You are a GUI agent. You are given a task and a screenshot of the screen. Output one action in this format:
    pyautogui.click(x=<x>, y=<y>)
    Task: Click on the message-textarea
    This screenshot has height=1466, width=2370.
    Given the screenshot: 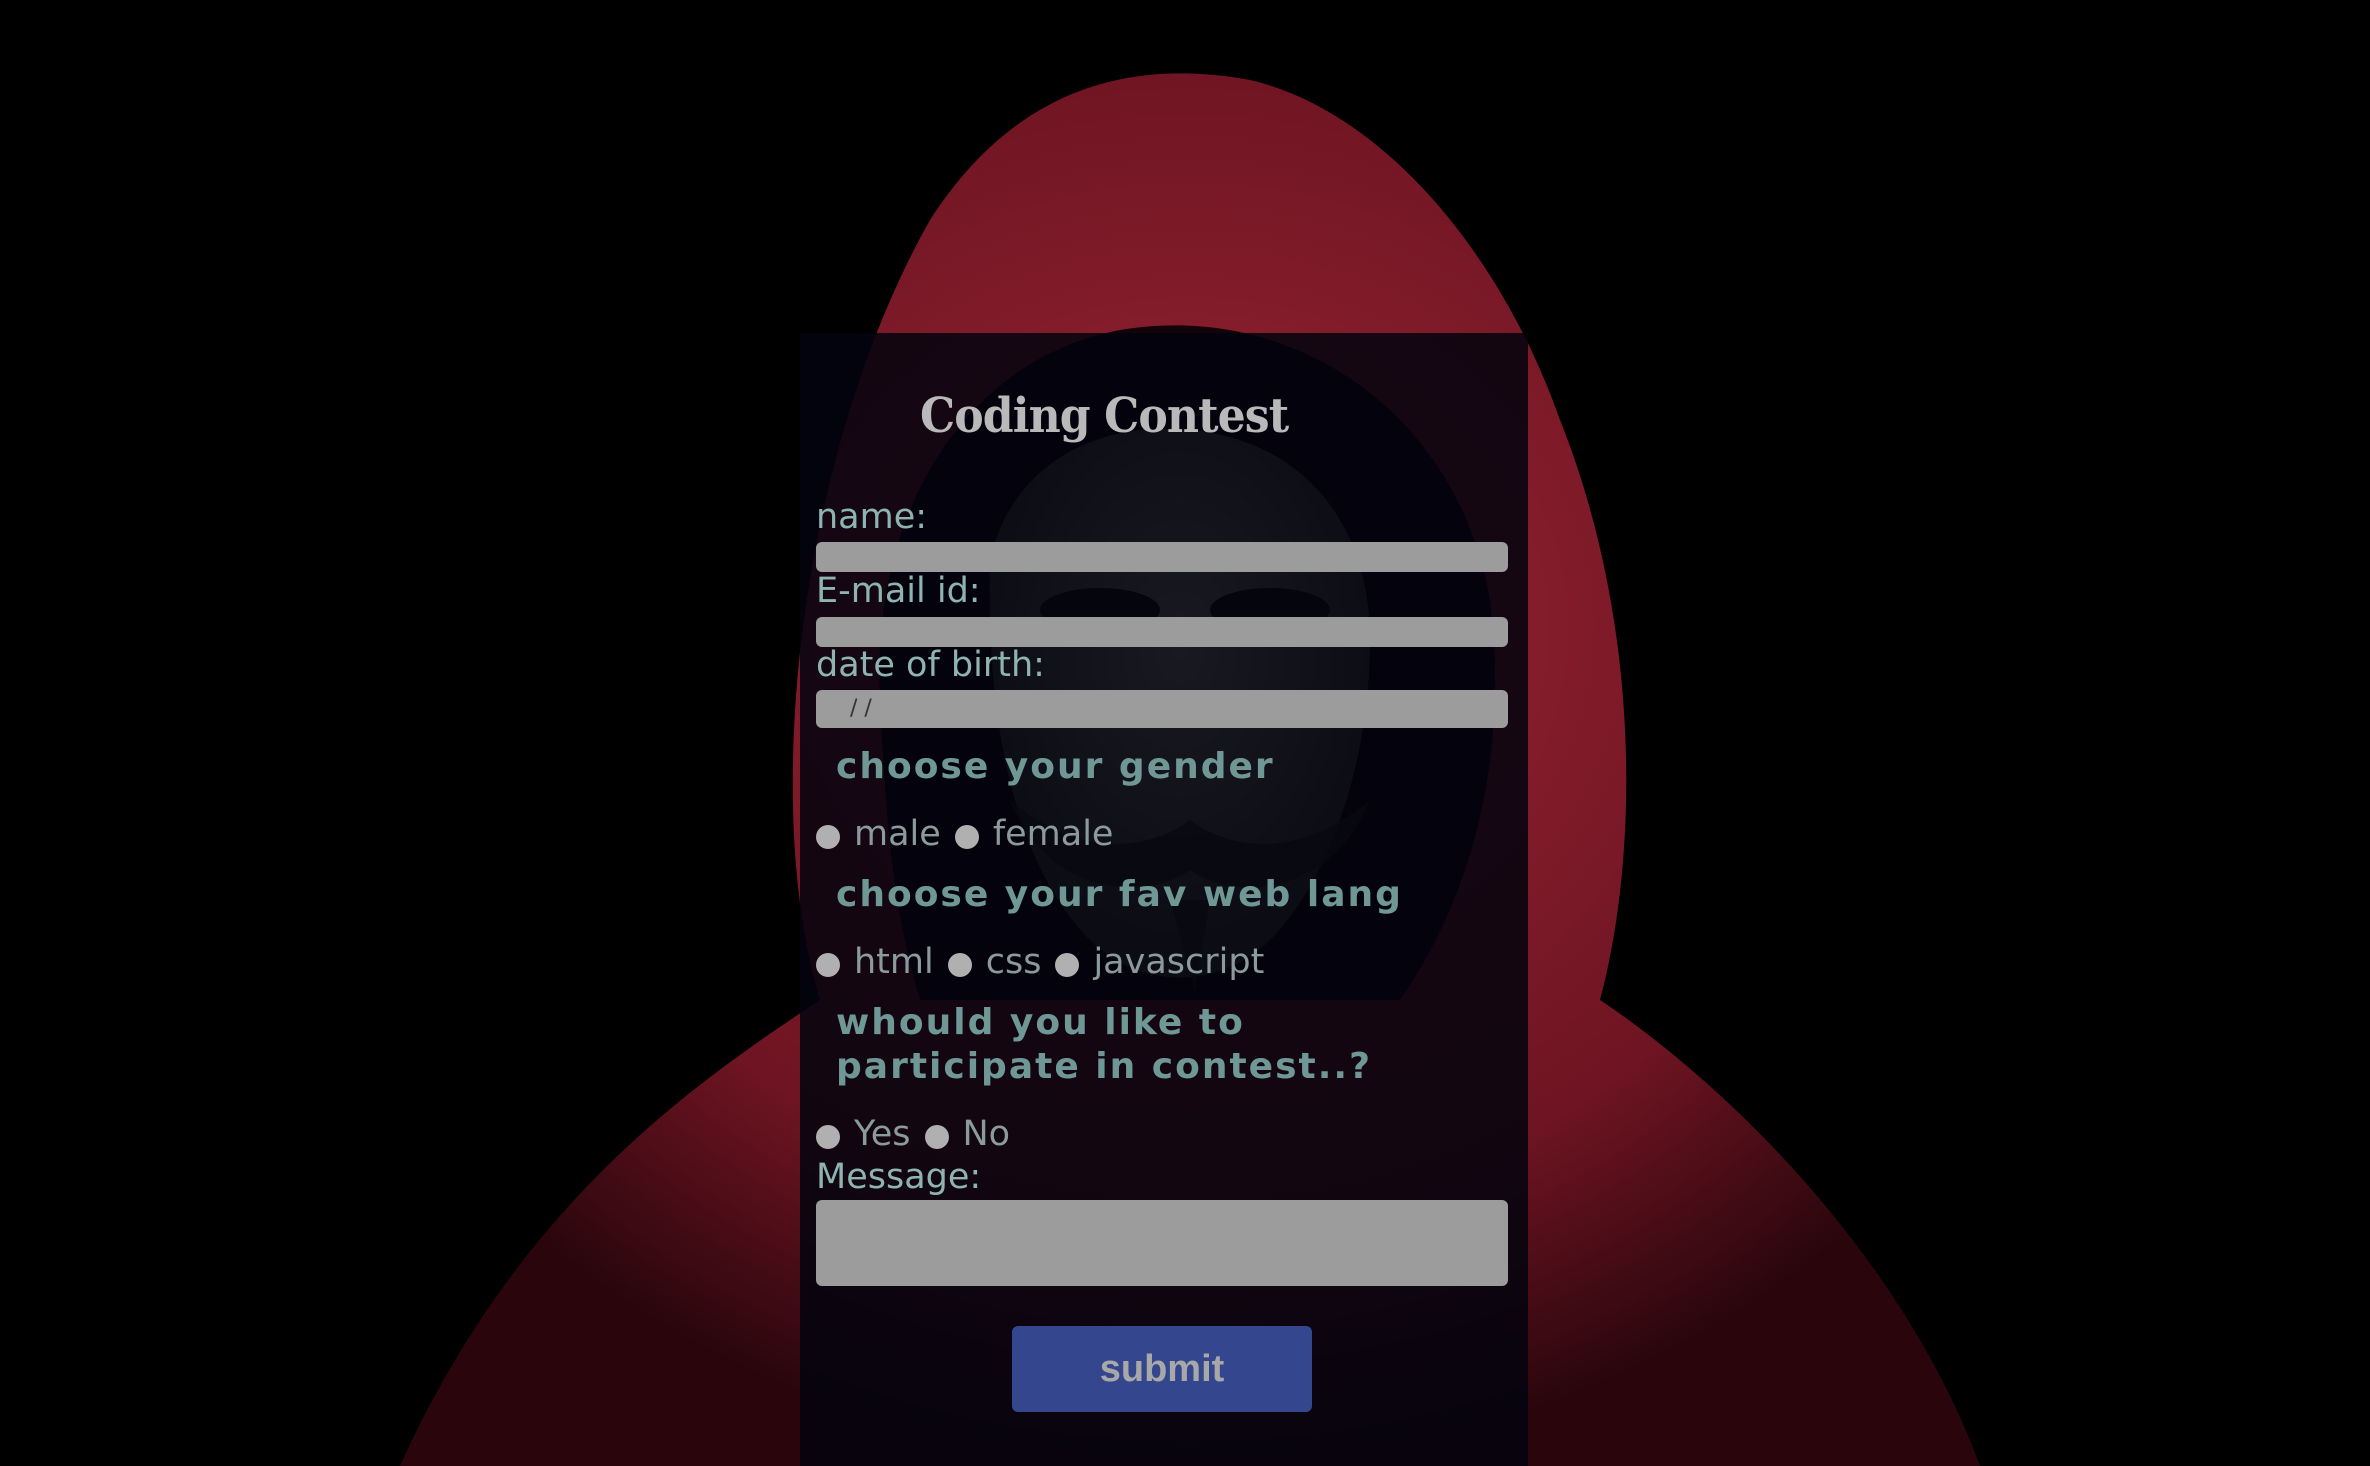 What is the action you would take?
    pyautogui.click(x=1162, y=1243)
    